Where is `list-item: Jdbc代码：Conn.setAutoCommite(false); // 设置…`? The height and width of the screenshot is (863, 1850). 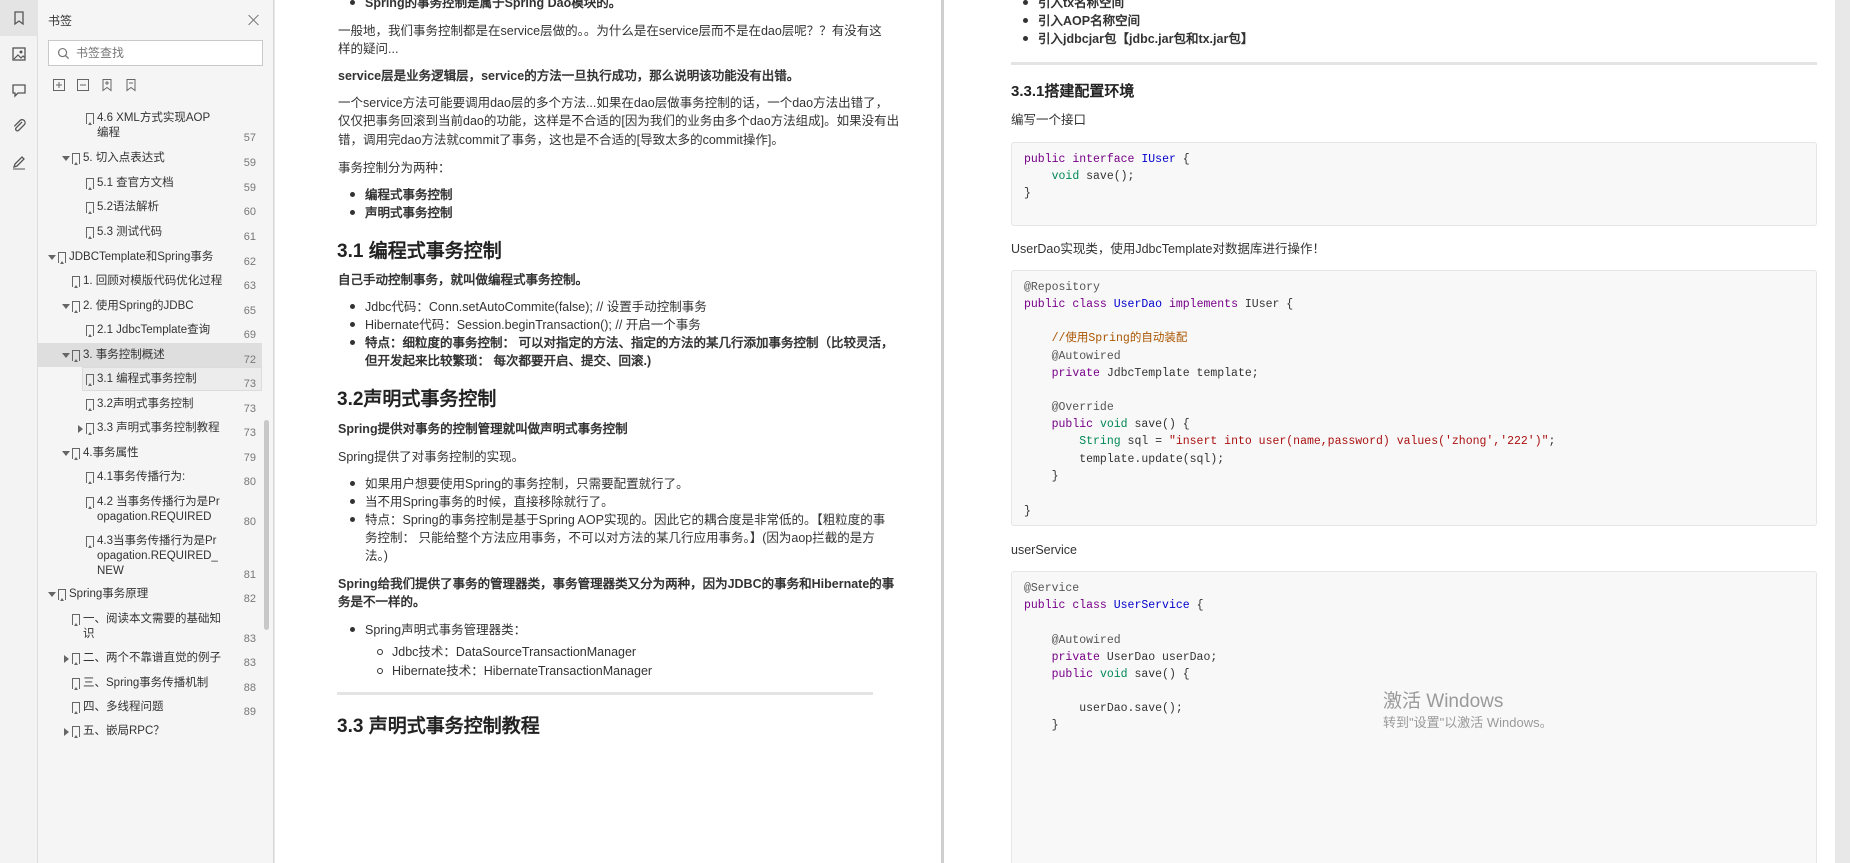
list-item: Jdbc代码：Conn.setAutoCommite(false); // 设置… is located at coordinates (528, 307).